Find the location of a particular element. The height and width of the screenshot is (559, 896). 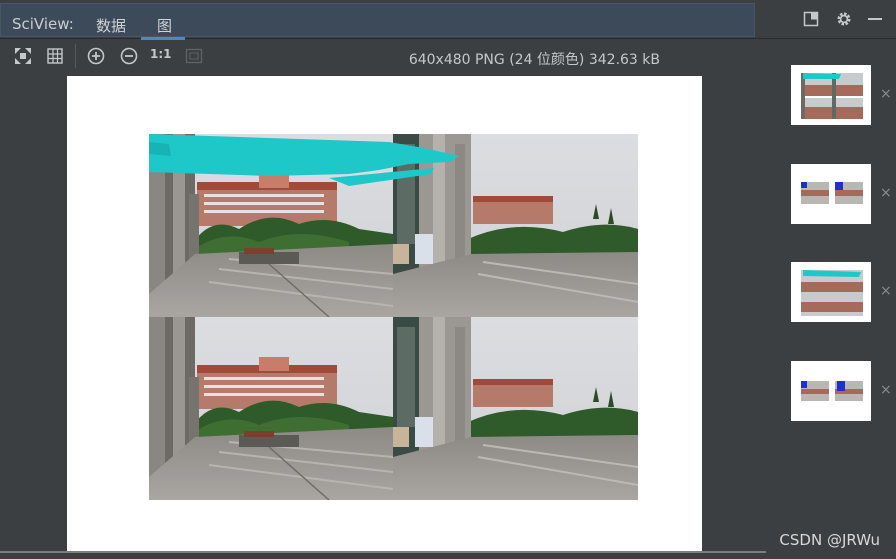

thumbnail-3-image is located at coordinates (831, 292).